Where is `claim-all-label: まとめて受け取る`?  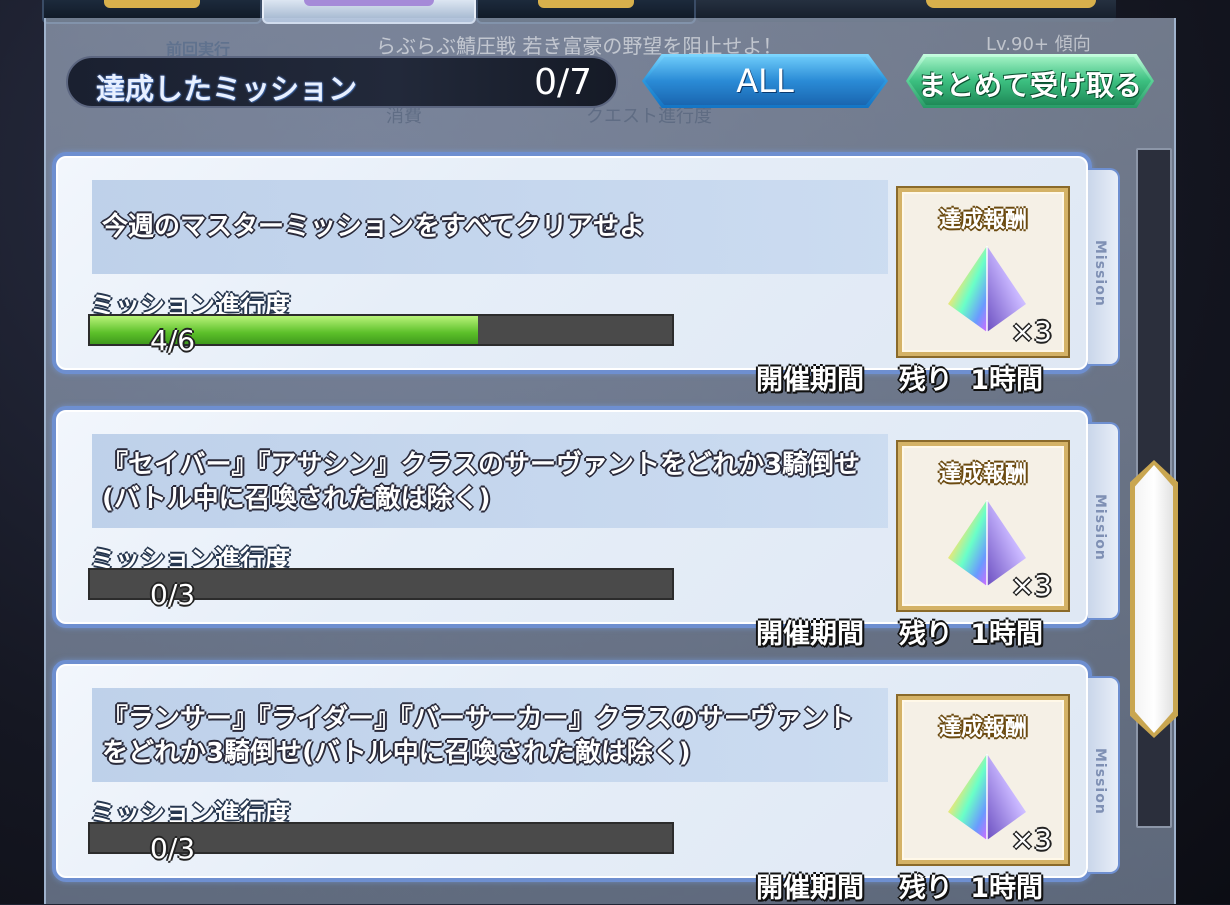
claim-all-label: まとめて受け取る is located at coordinates (1029, 85).